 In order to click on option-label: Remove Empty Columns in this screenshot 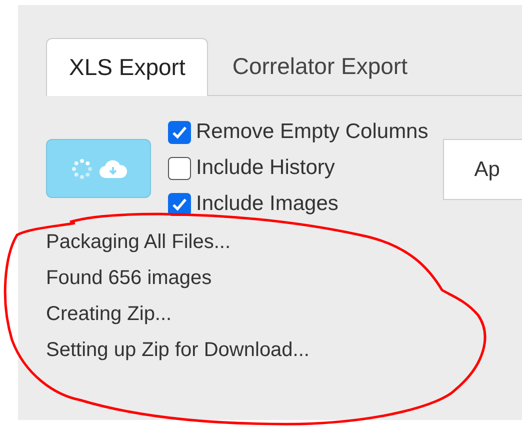, I will do `click(312, 132)`.